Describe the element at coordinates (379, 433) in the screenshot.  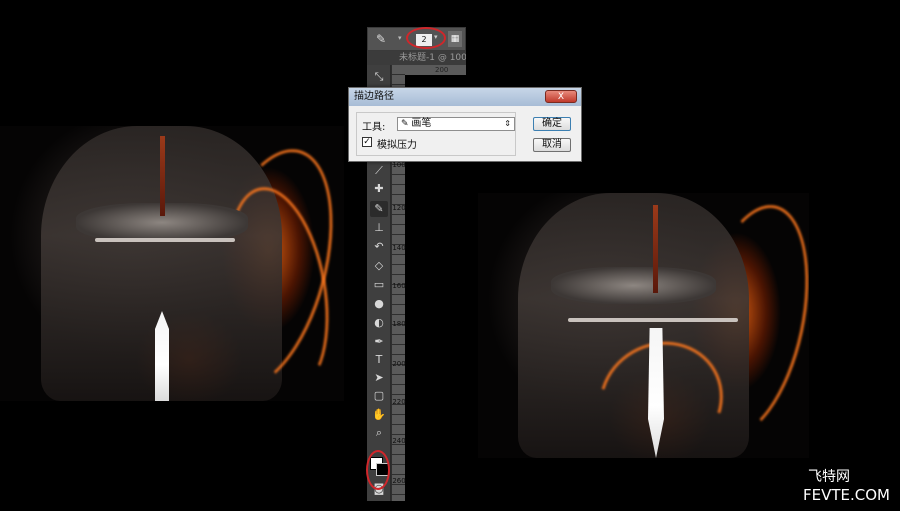
I see `zoom-icon: ⌕` at that location.